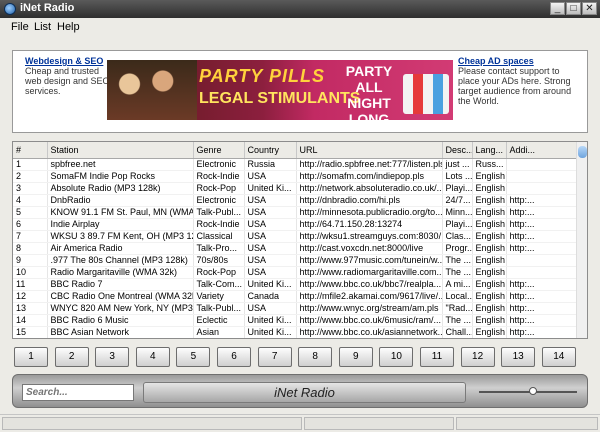 This screenshot has height=432, width=600. I want to click on page-buttons: 1 2 3 4 5 6 7 8 9 10 11 12 13 14, so click(300, 357).